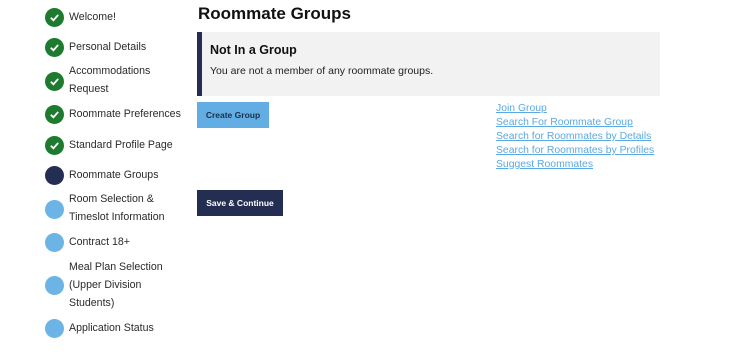 This screenshot has width=731, height=354. I want to click on step-label: Contract 18+, so click(99, 242).